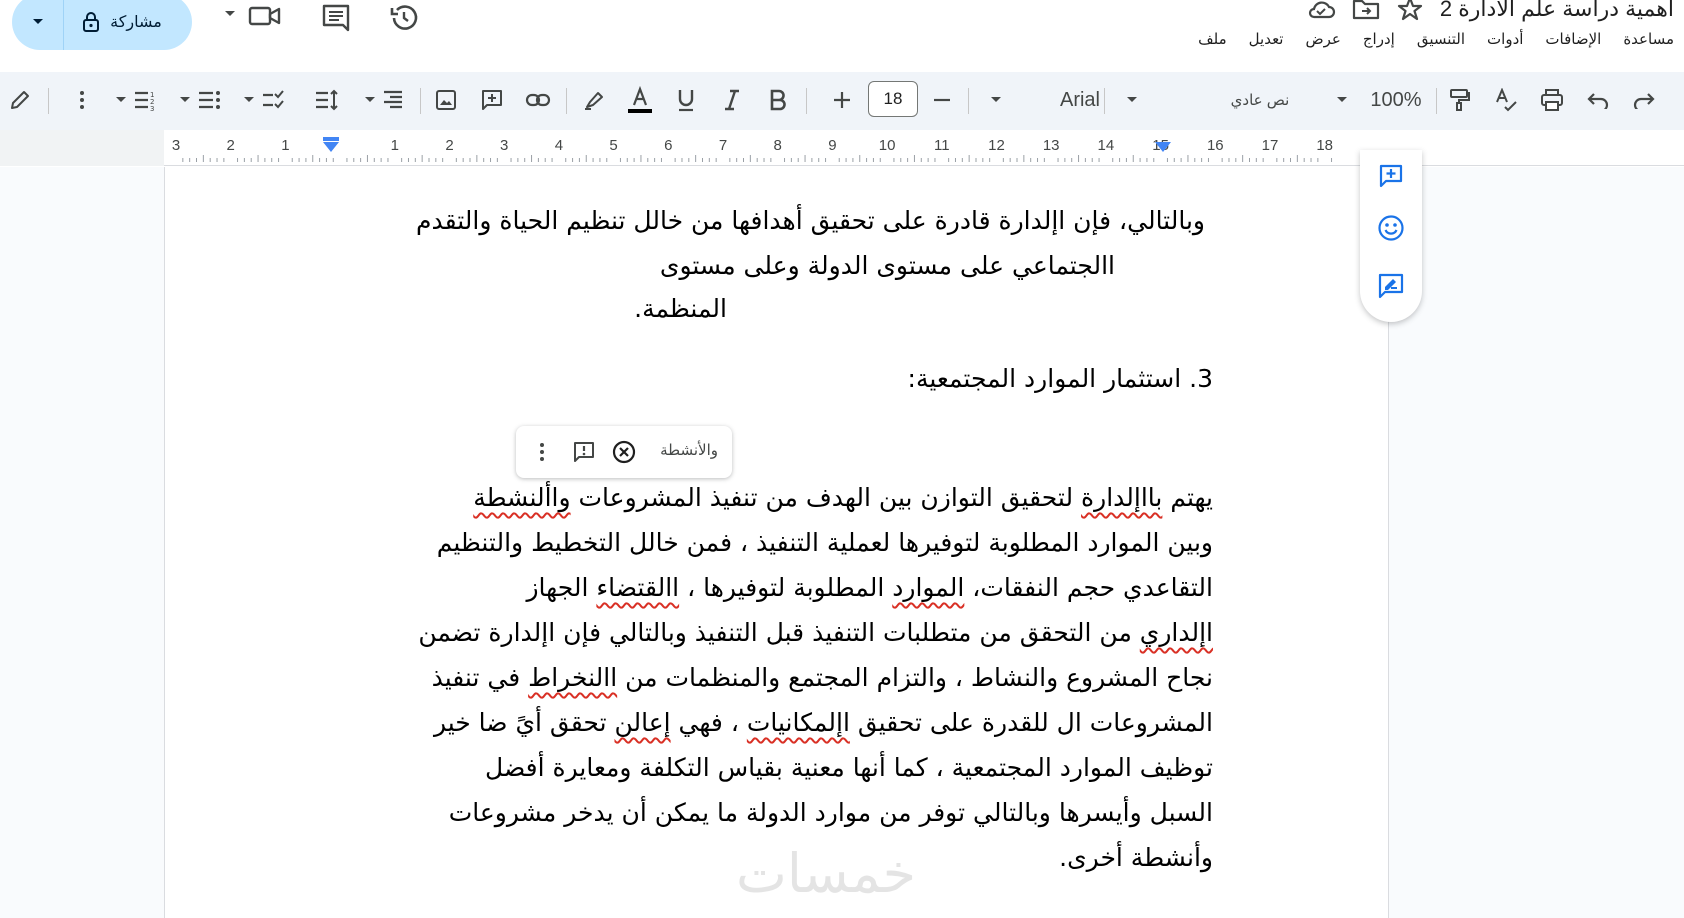  I want to click on menu-insert: إدراج, so click(1379, 41).